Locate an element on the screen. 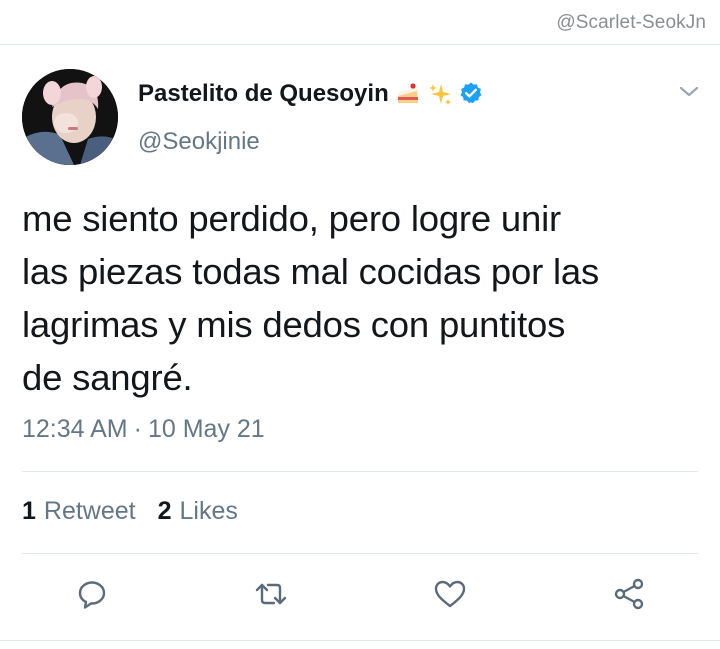 The height and width of the screenshot is (649, 720). watermark: @Scarlet-SeokJn is located at coordinates (631, 22).